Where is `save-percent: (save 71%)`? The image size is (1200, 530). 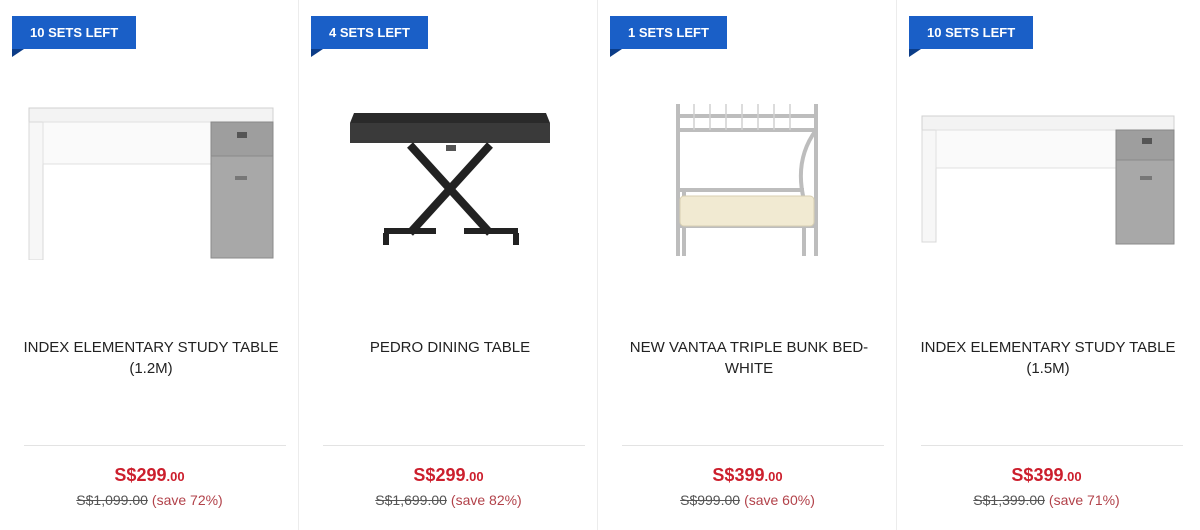 save-percent: (save 71%) is located at coordinates (1084, 500).